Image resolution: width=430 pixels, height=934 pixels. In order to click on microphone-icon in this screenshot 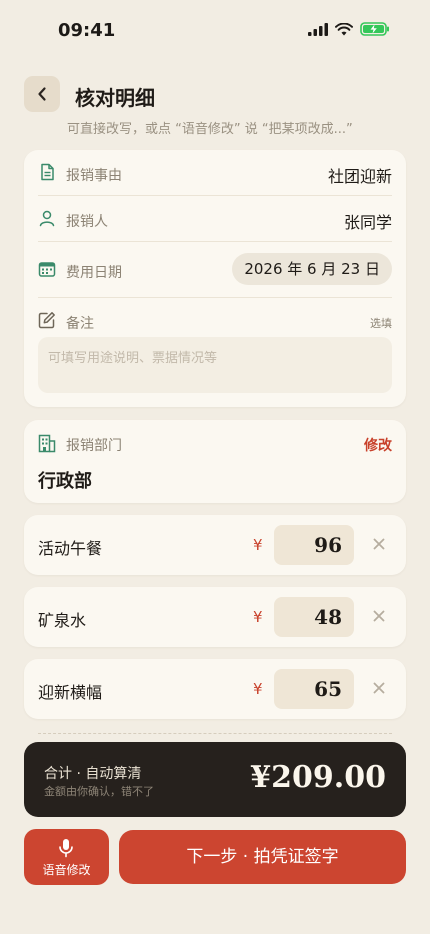, I will do `click(66, 848)`.